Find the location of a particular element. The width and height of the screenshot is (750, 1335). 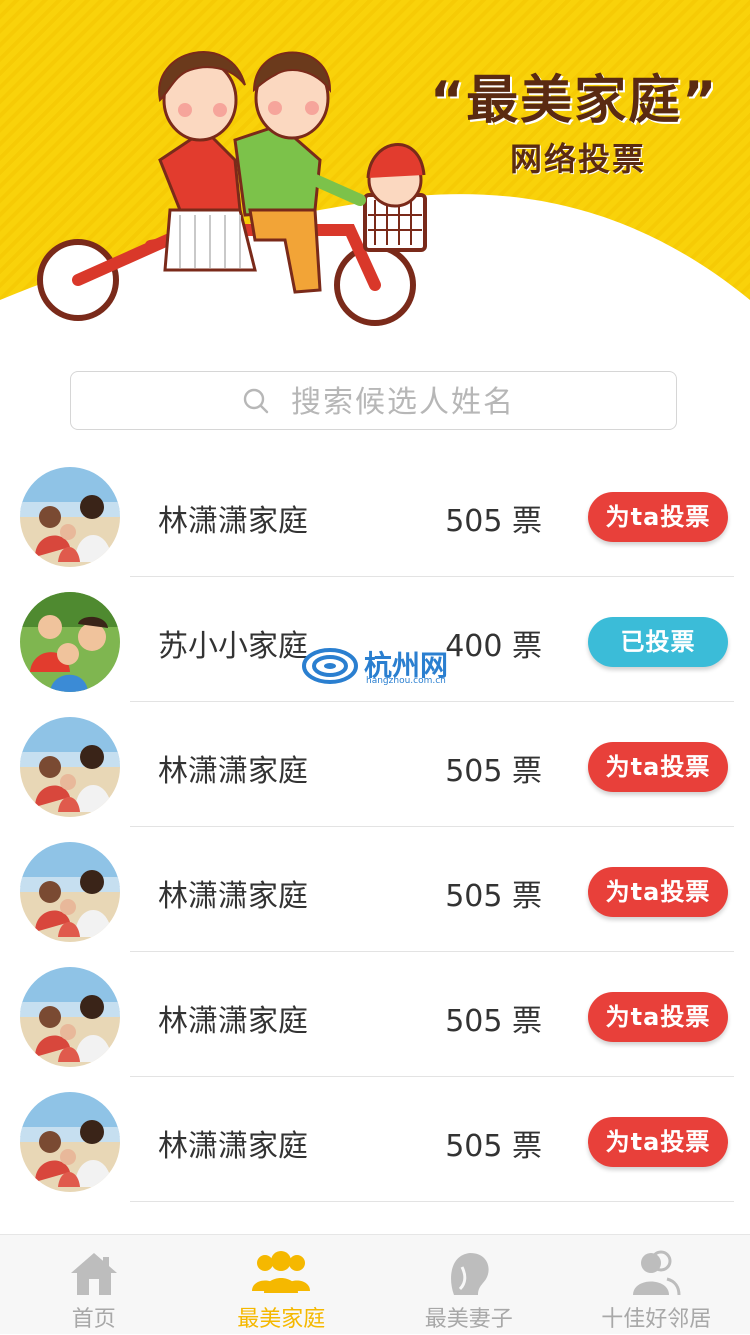

search-icon is located at coordinates (256, 401).